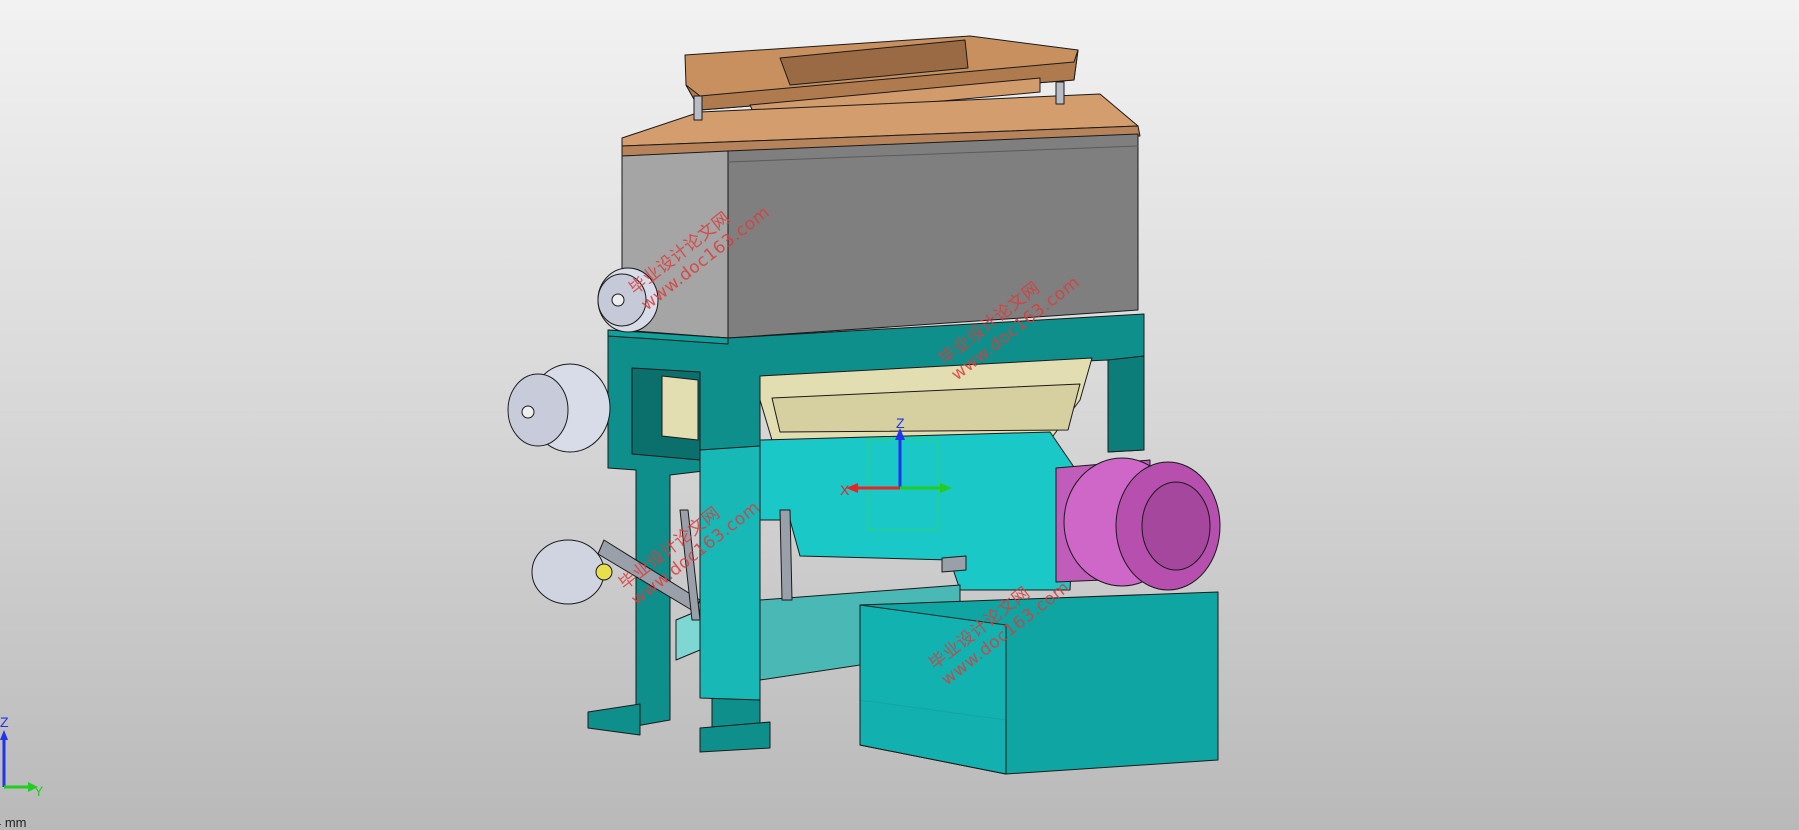  Describe the element at coordinates (13, 822) in the screenshot. I see `scale-indicator: 4 mm` at that location.